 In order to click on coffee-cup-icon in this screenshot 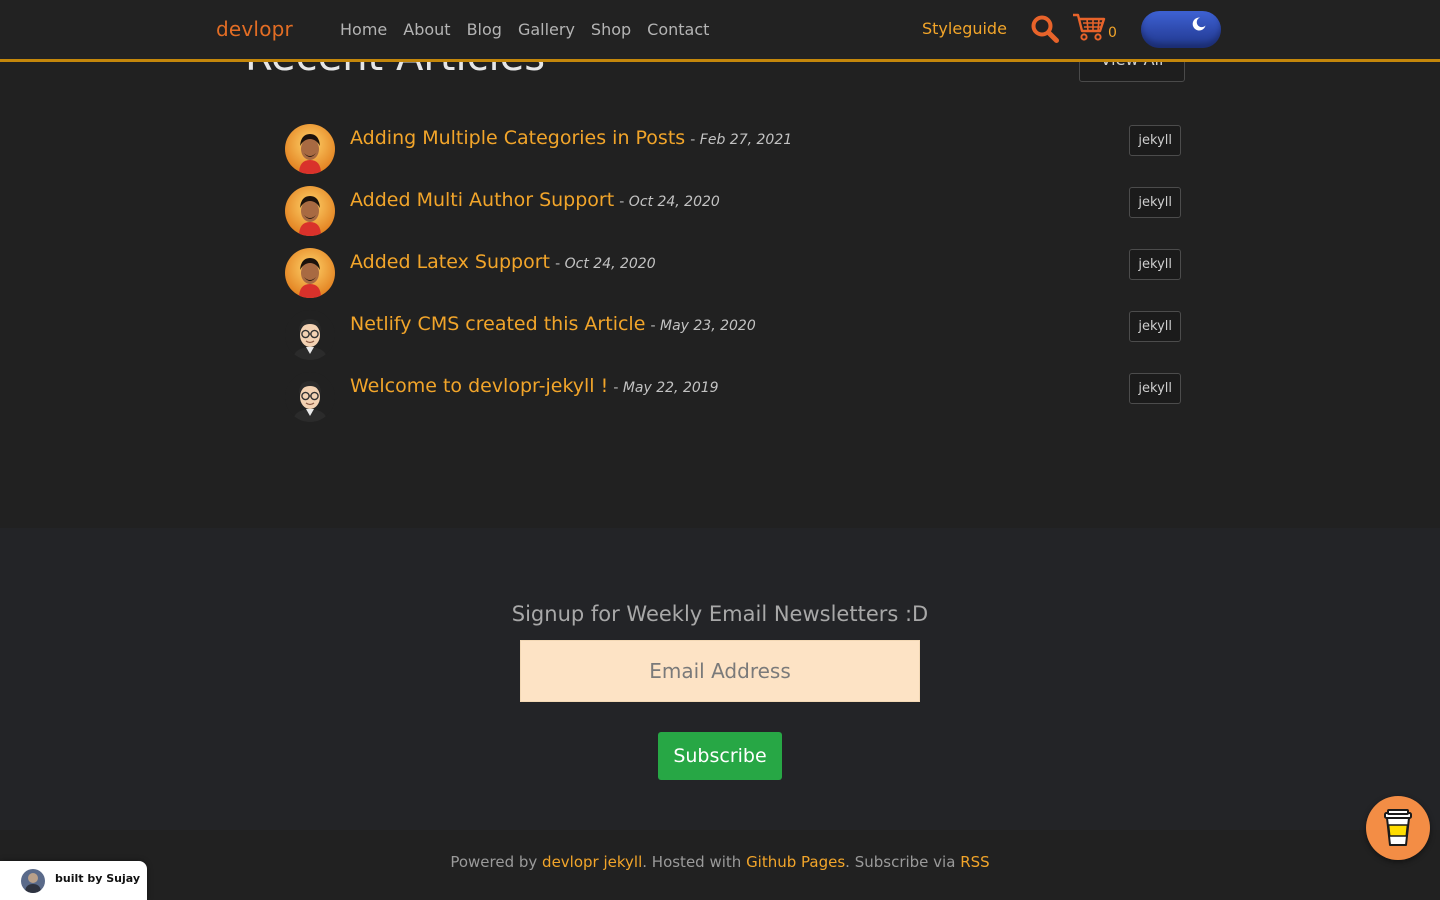, I will do `click(1398, 827)`.